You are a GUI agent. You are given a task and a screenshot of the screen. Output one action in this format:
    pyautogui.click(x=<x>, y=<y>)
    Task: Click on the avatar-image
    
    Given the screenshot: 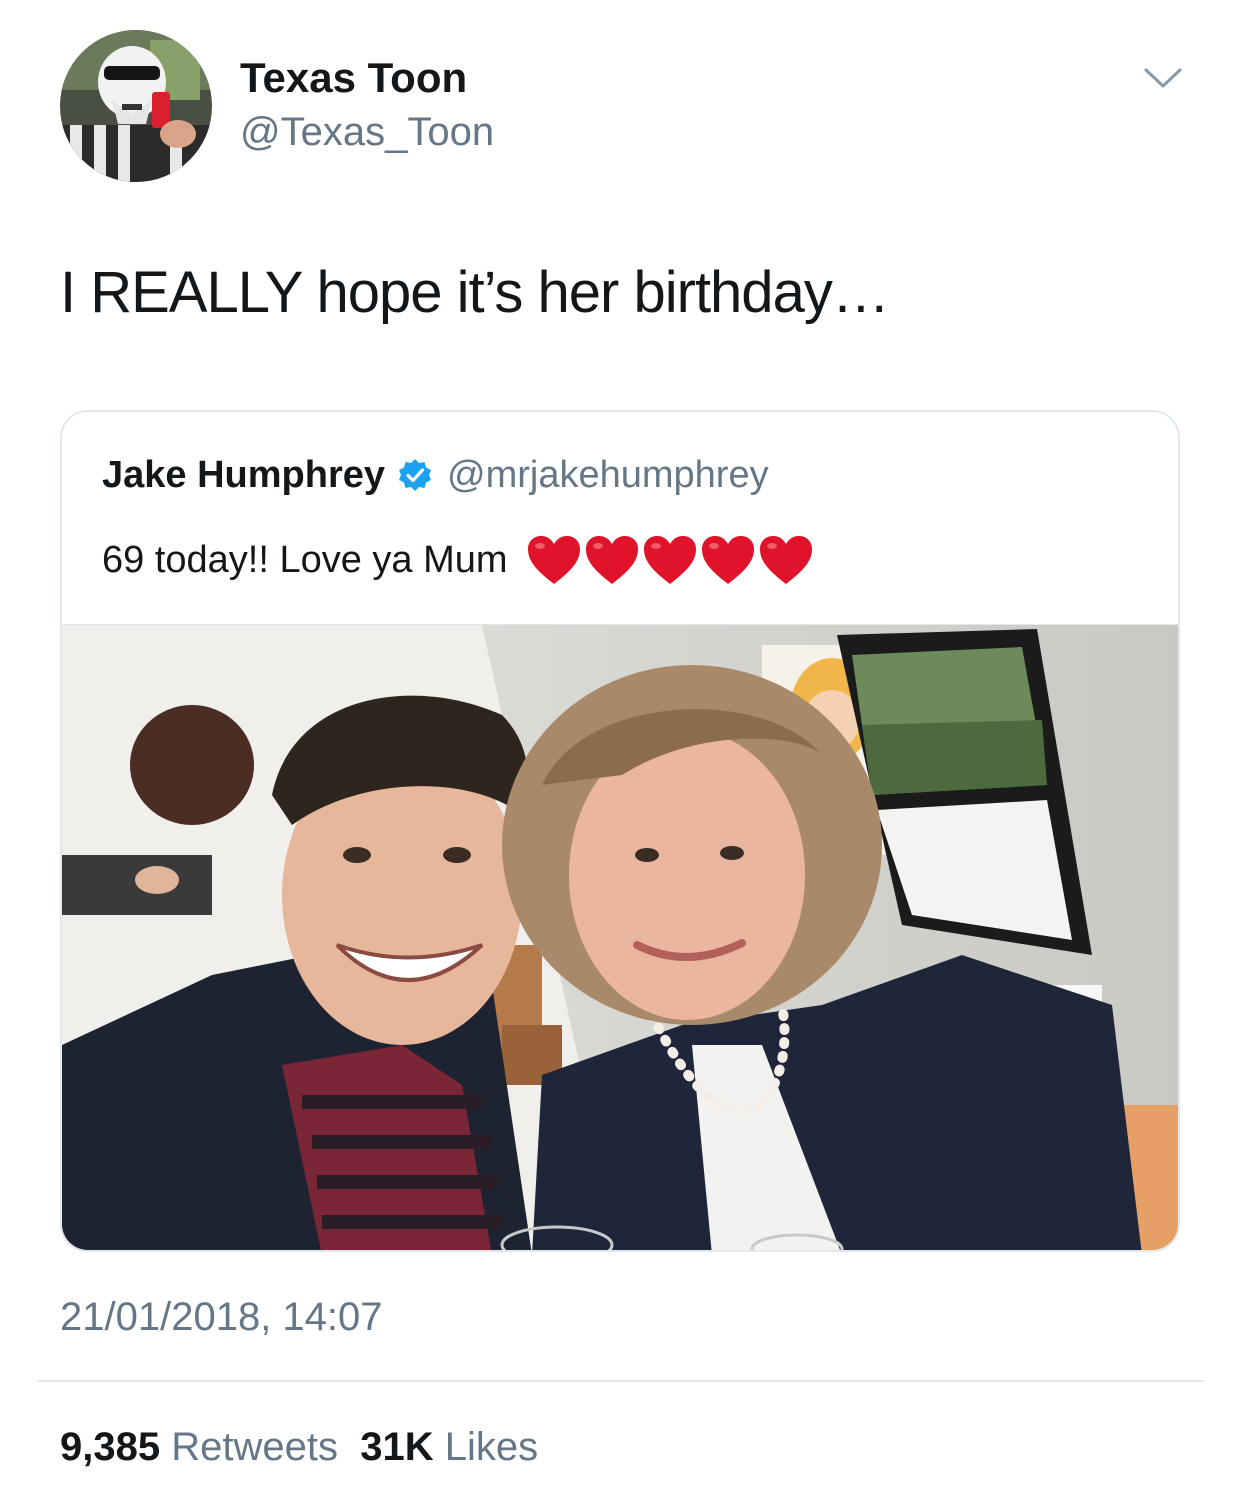 What is the action you would take?
    pyautogui.click(x=136, y=106)
    